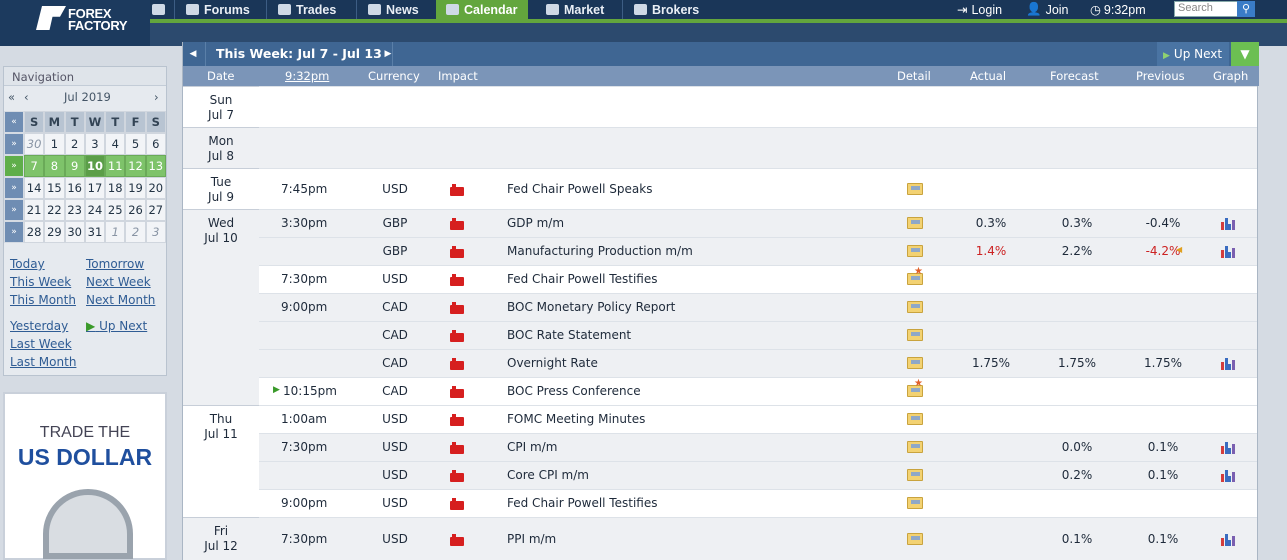  What do you see at coordinates (135, 188) in the screenshot?
I see `calendar-day: 19` at bounding box center [135, 188].